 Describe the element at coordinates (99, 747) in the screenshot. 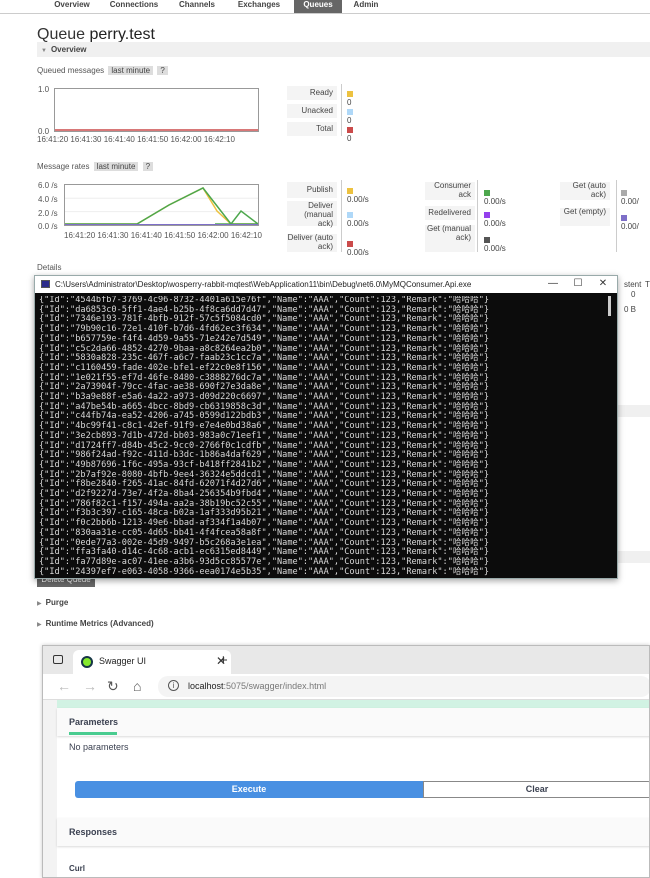

I see `no-parameters-text: No parameters` at that location.